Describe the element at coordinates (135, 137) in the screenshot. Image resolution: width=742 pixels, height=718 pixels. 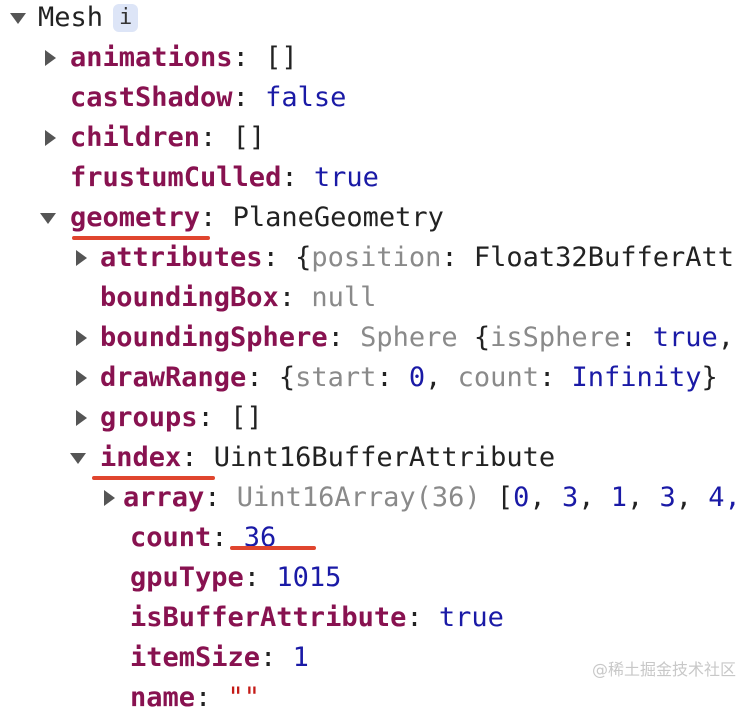
I see `prop-key: children` at that location.